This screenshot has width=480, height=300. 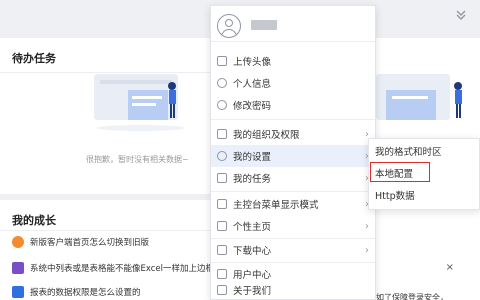 I want to click on menu-item-label: 主控台菜单显示模式, so click(x=276, y=205).